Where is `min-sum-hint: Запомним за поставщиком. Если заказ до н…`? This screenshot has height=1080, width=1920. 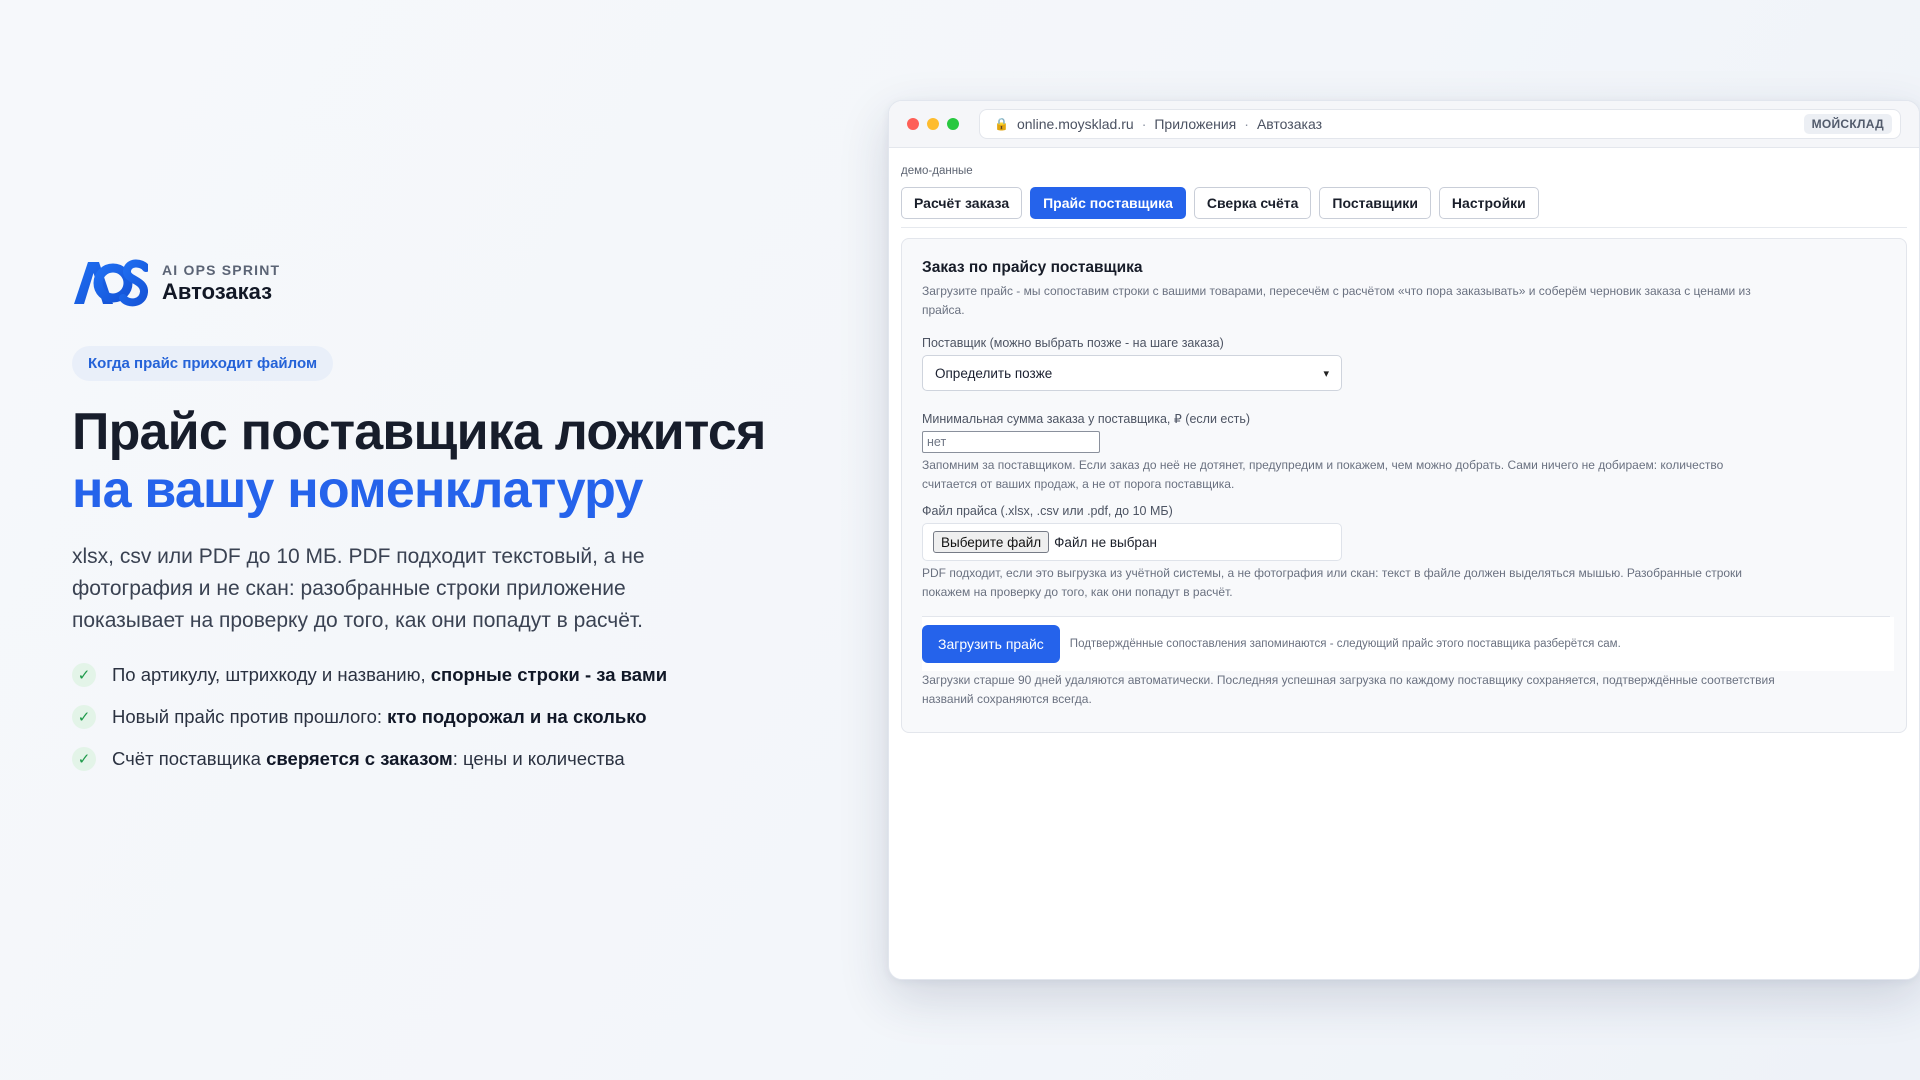 min-sum-hint: Запомним за поставщиком. Если заказ до н… is located at coordinates (1323, 474).